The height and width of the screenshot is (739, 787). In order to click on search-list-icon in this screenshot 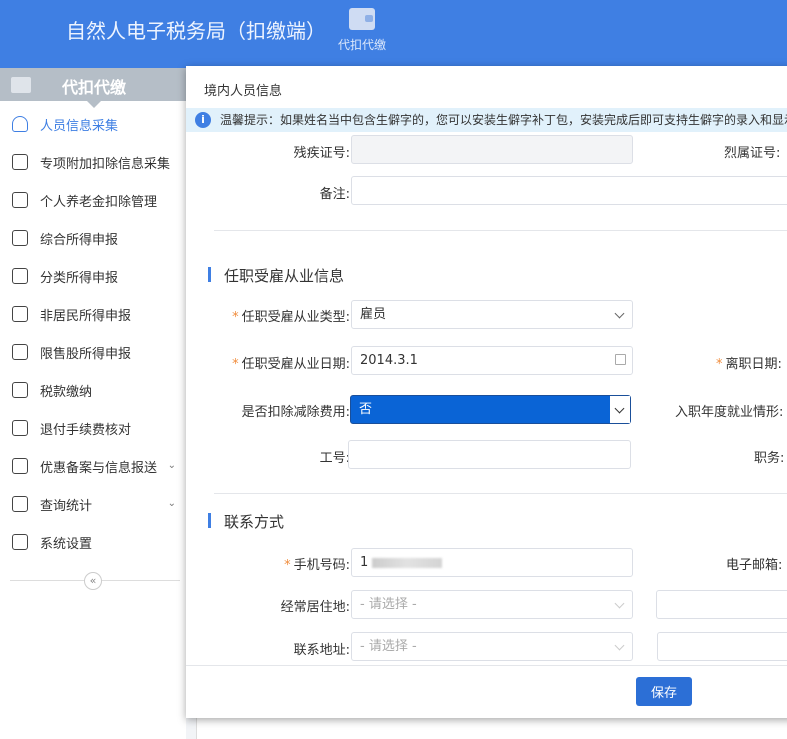, I will do `click(20, 504)`.